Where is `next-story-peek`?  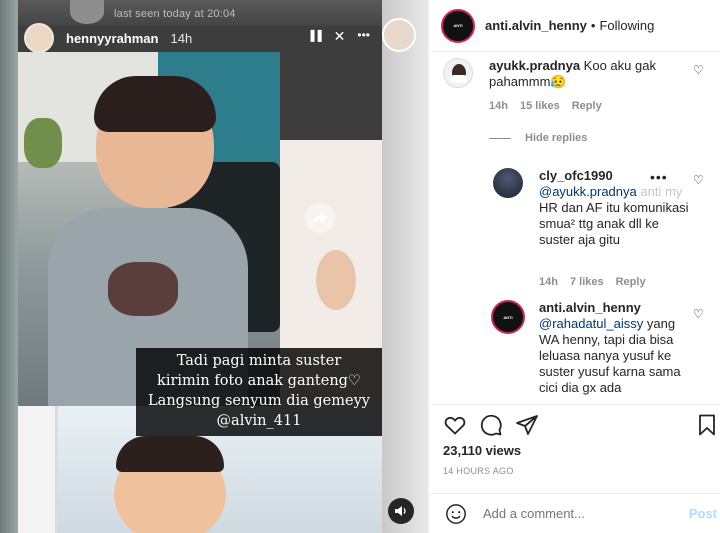 next-story-peek is located at coordinates (405, 266).